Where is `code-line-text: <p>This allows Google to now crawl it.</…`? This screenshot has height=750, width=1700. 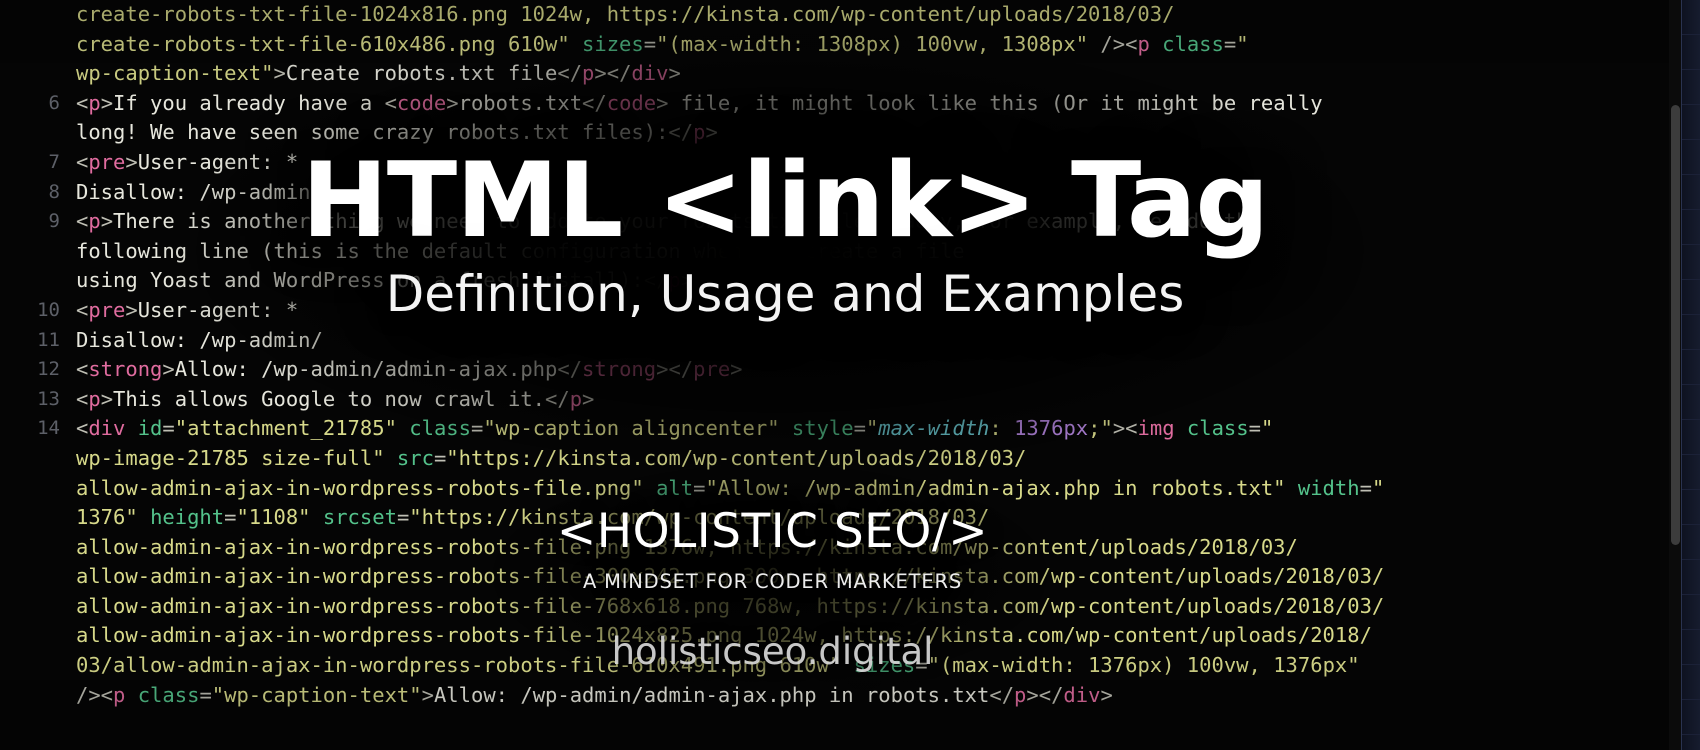
code-line-text: <p>This allows Google to now crawl it.</… is located at coordinates (335, 400).